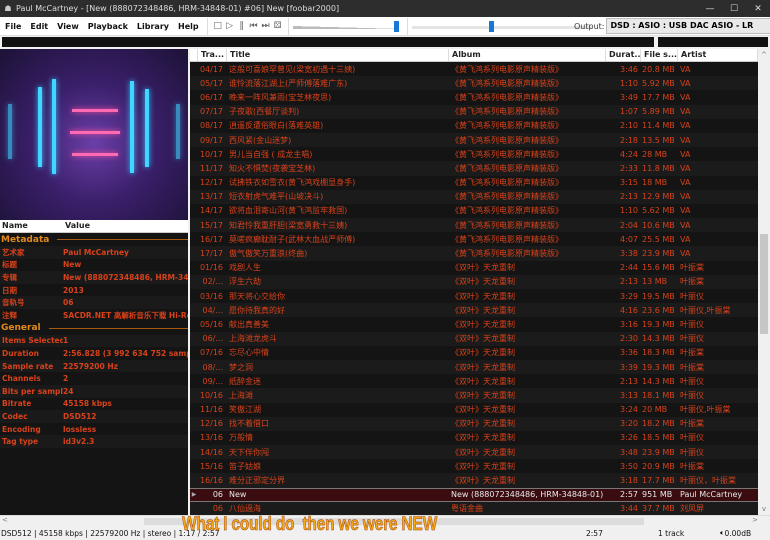 The image size is (770, 540). I want to click on property-row: Tag type id3v2.3, so click(94, 441).